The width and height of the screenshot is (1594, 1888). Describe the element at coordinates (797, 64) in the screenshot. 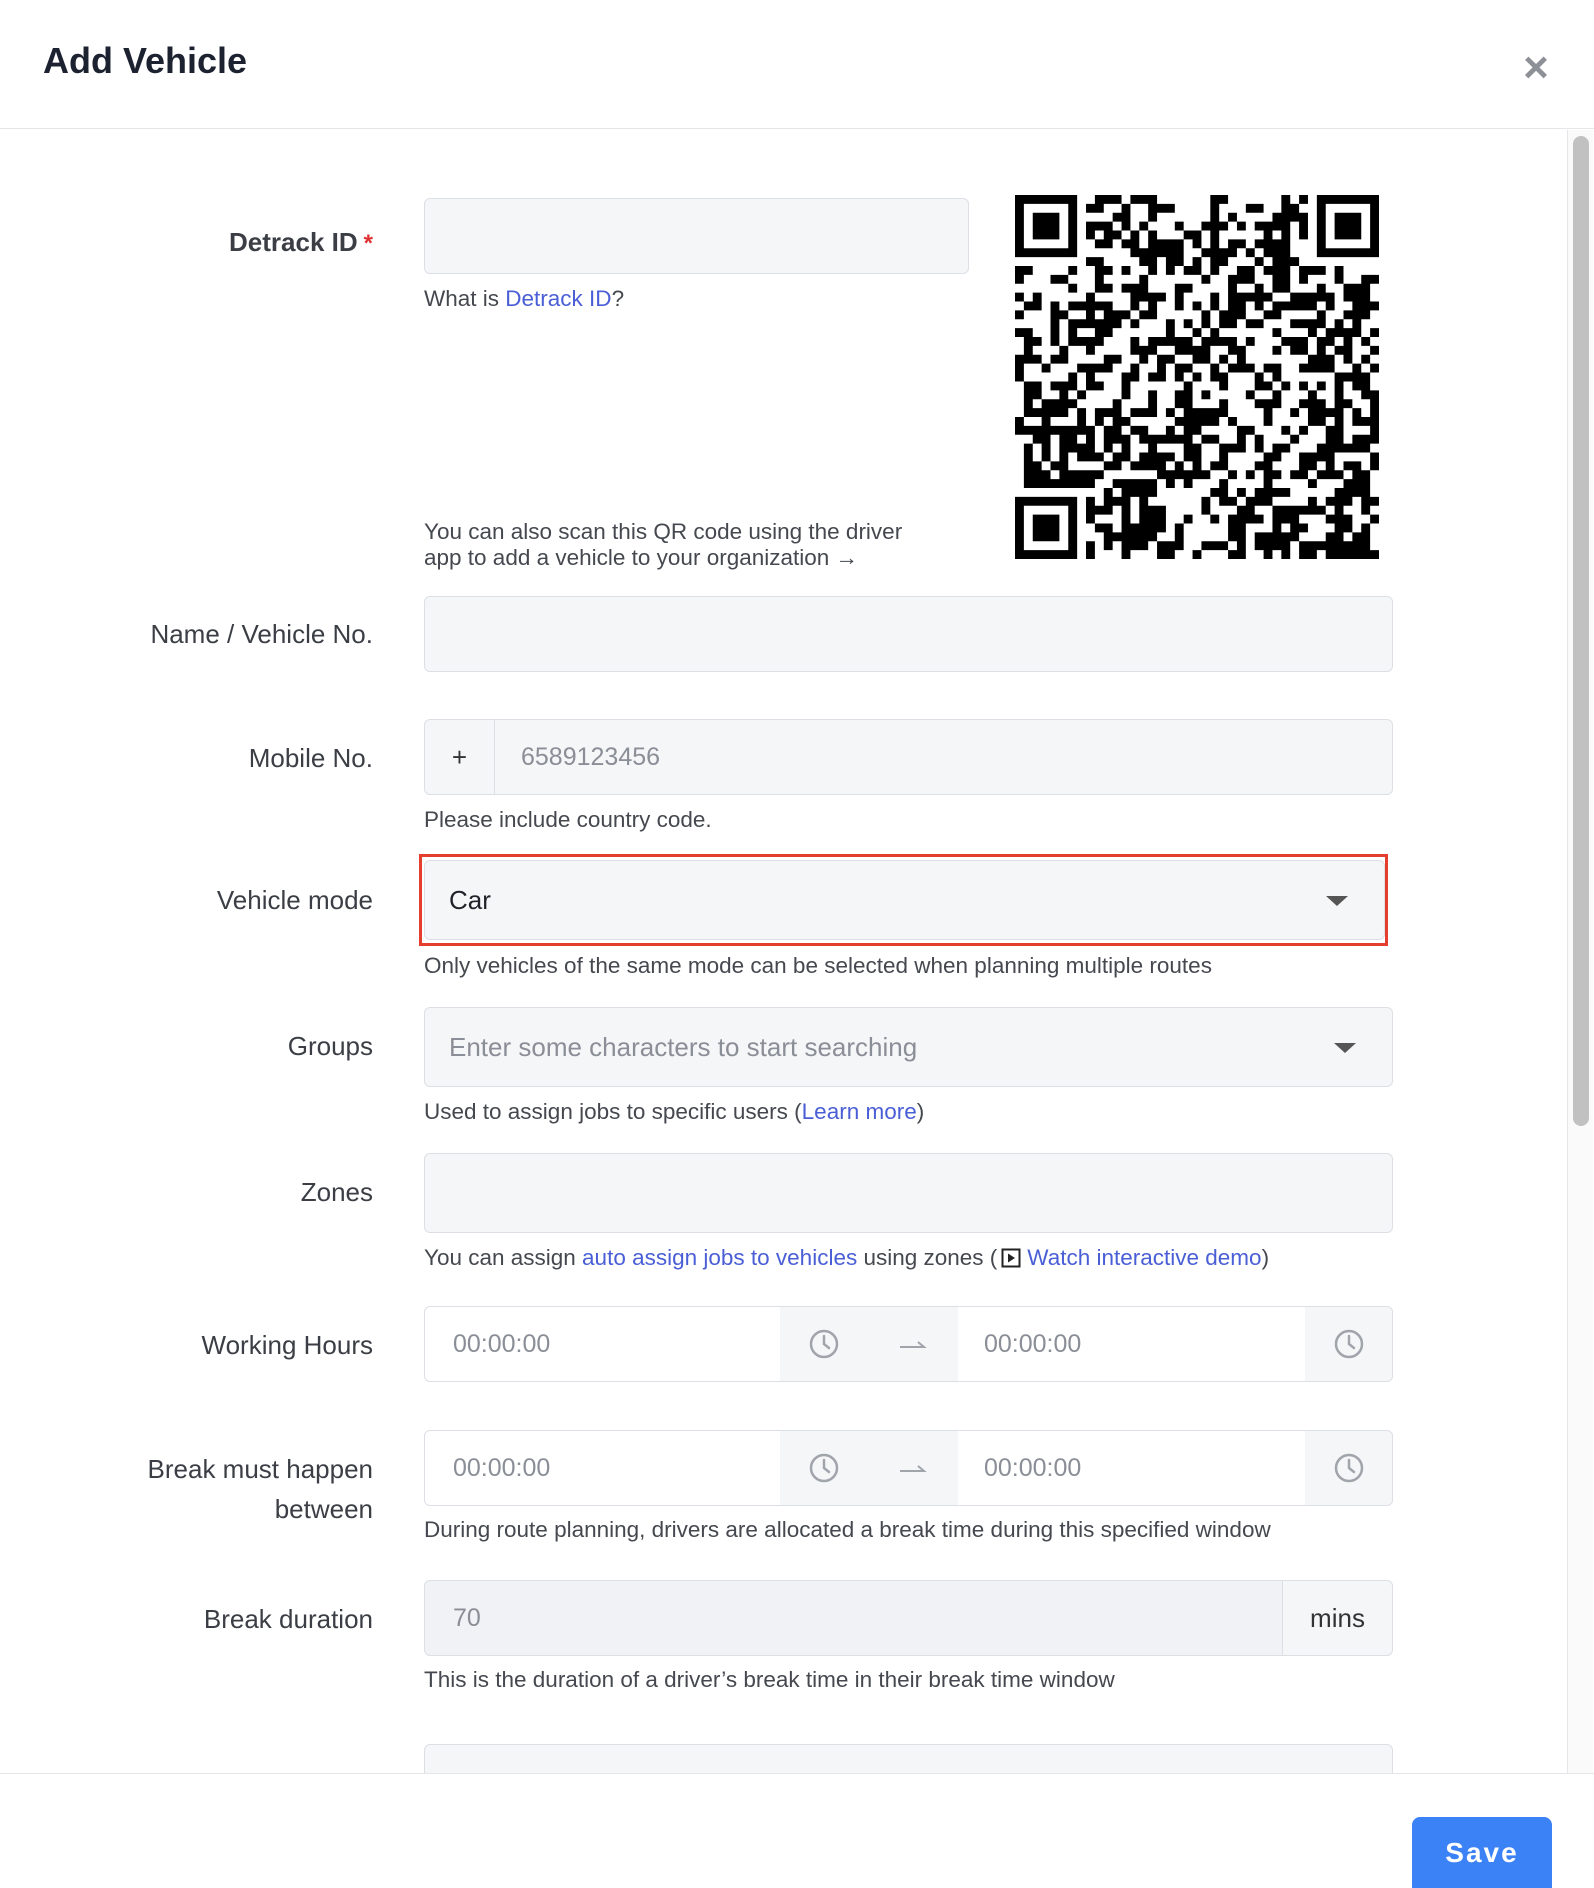

I see `modal-header: Add Vehicle ×` at that location.